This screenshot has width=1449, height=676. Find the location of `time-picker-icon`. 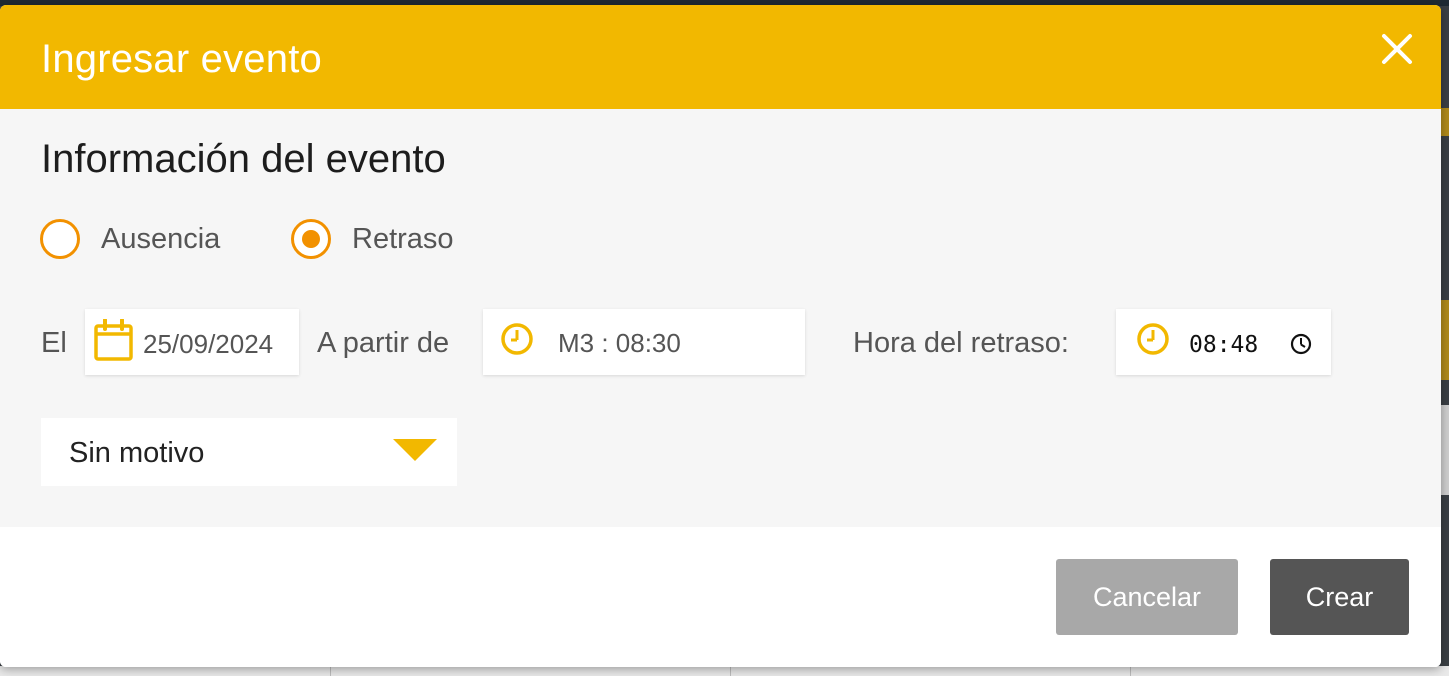

time-picker-icon is located at coordinates (1301, 346).